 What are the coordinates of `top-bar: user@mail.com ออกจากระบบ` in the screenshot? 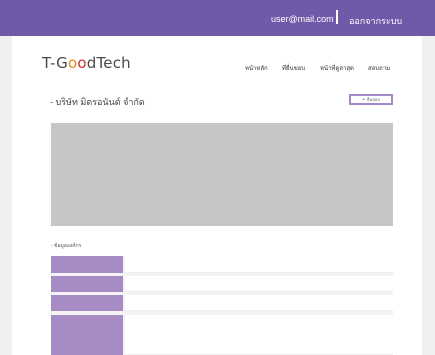 It's located at (217, 18).